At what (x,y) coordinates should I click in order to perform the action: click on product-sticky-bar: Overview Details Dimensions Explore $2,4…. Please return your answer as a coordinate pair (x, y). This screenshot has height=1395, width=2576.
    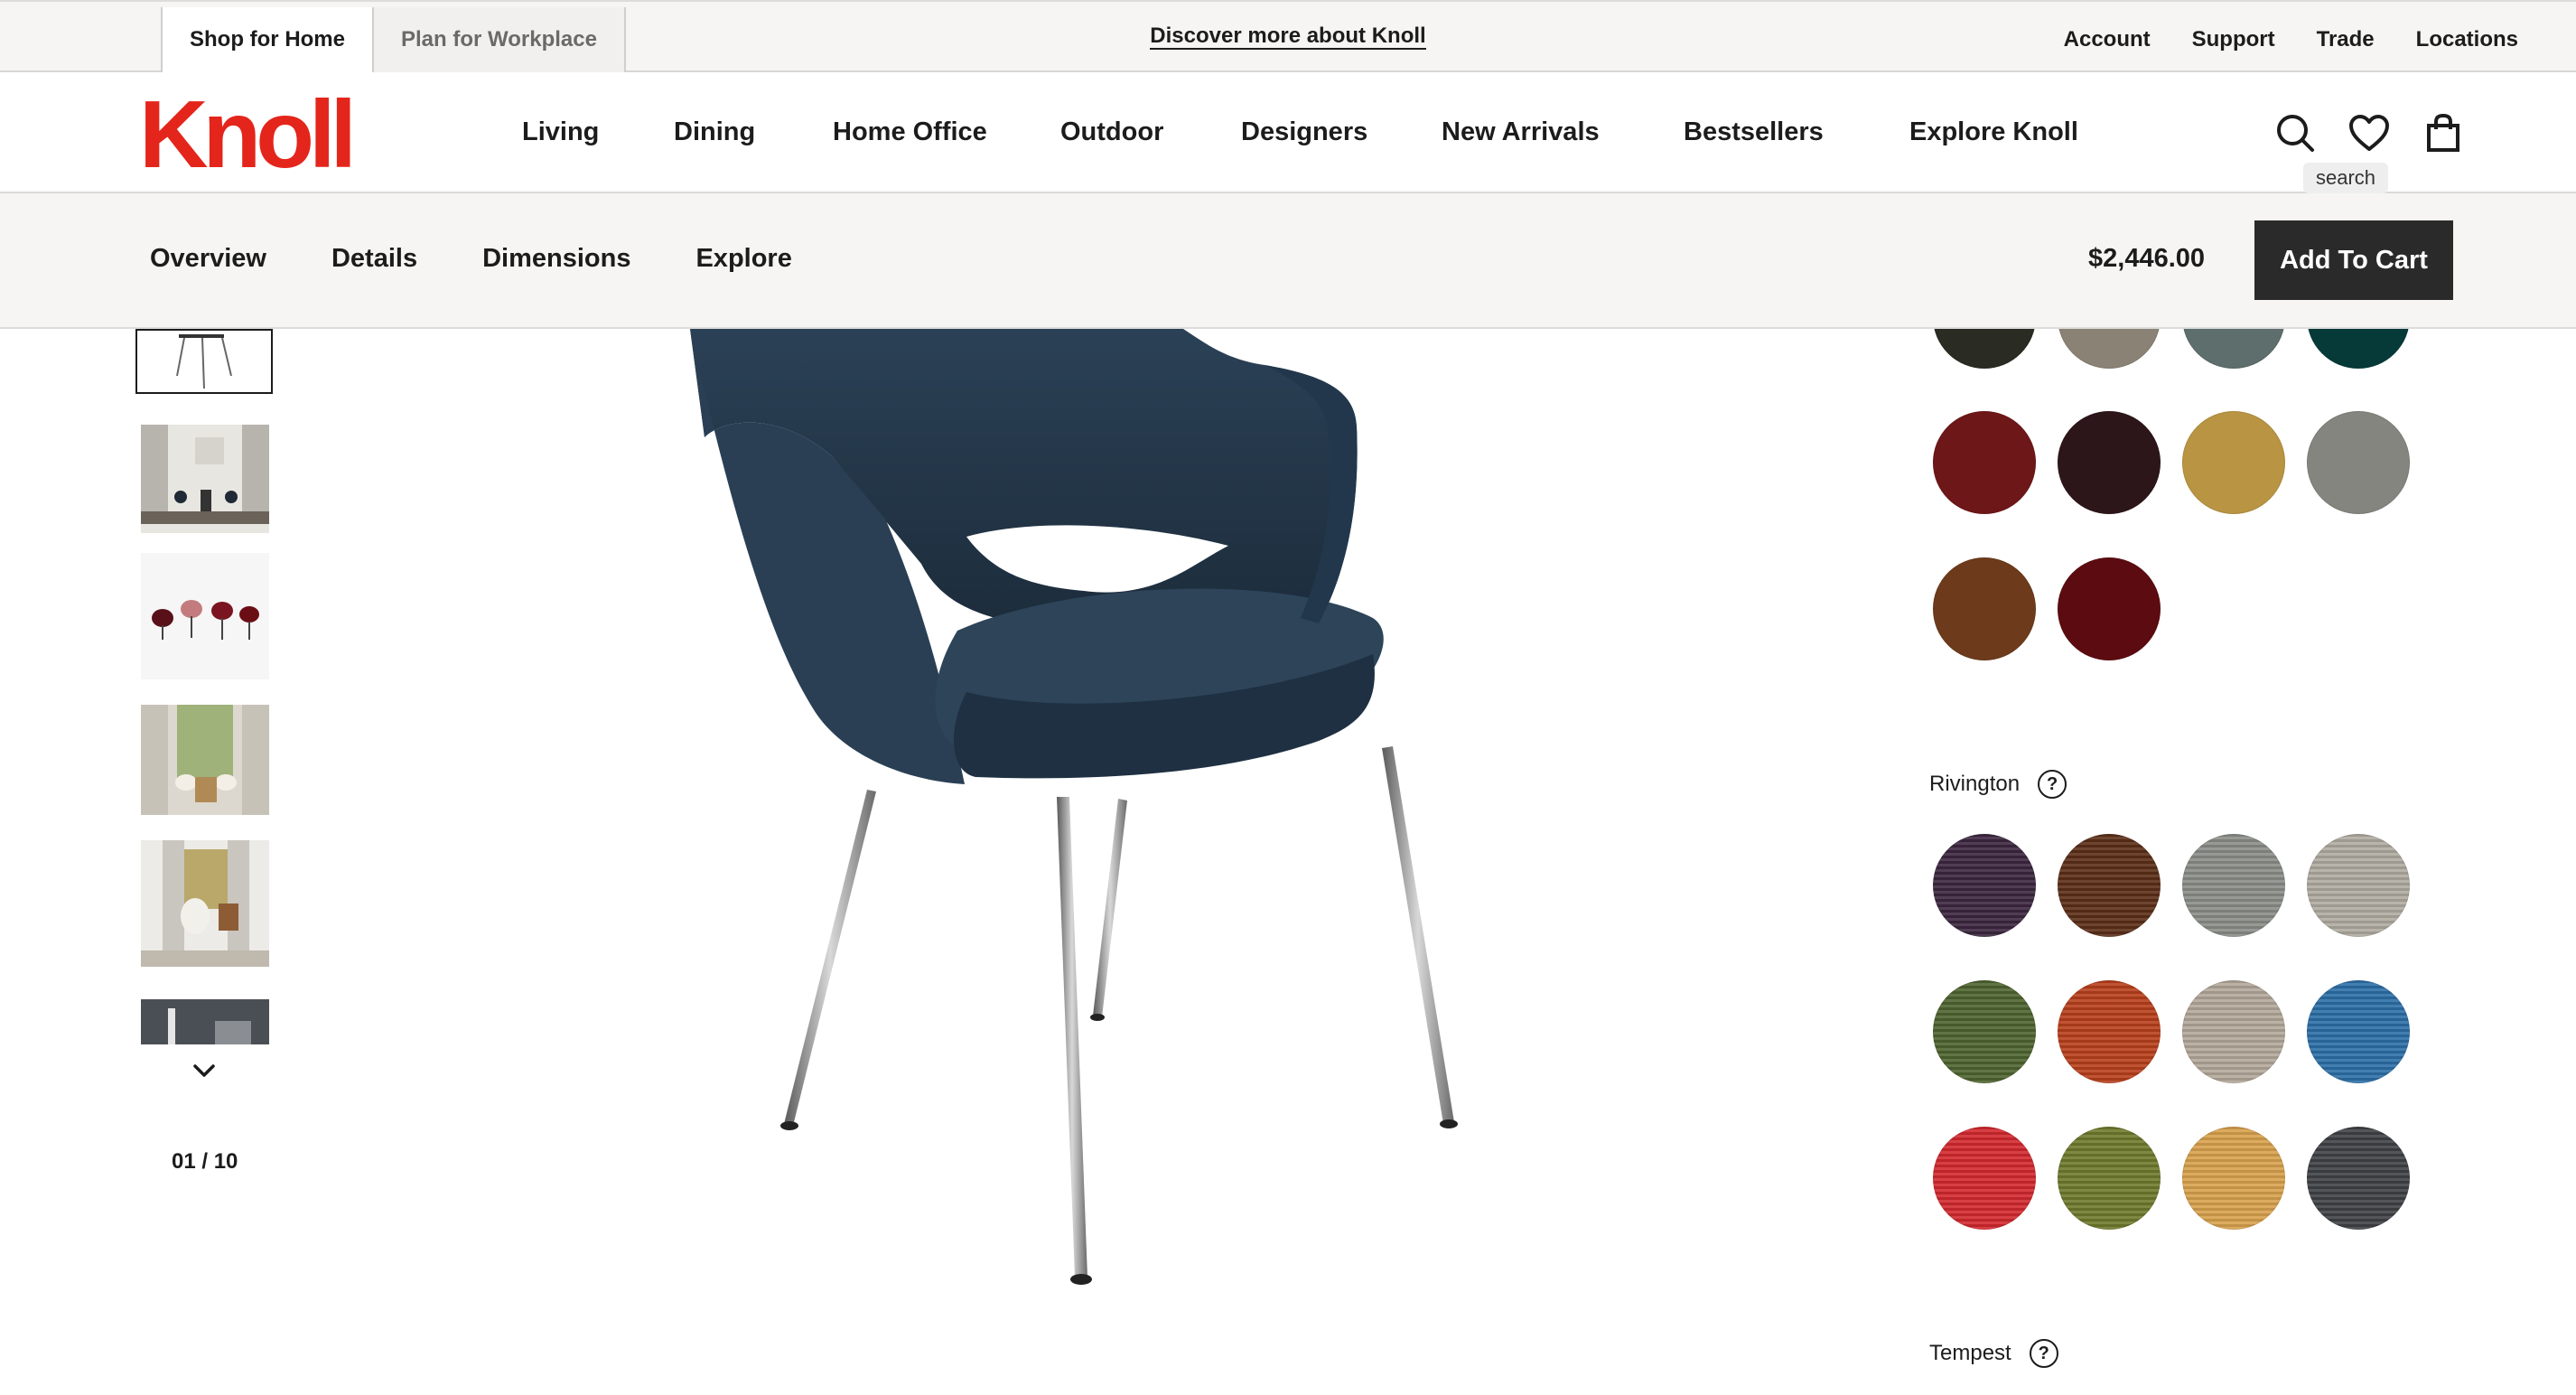
    Looking at the image, I should click on (1288, 261).